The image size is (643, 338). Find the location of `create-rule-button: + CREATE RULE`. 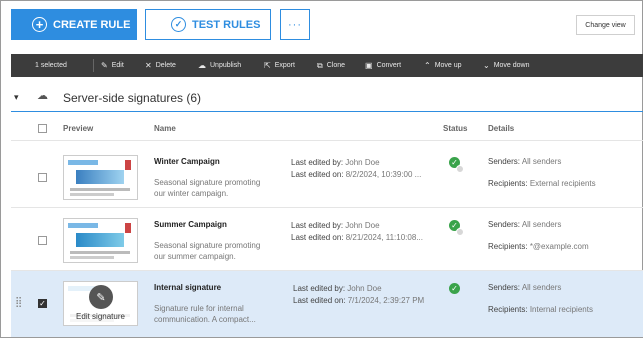

create-rule-button: + CREATE RULE is located at coordinates (74, 24).